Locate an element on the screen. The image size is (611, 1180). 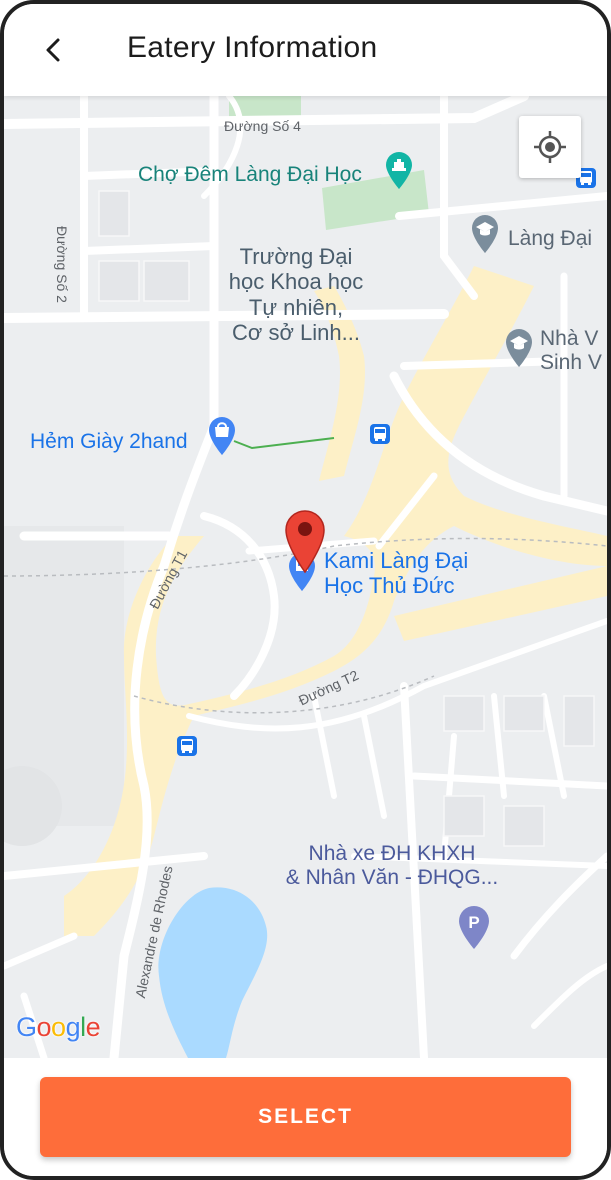
poi-kami-label: Kami Làng Đại Học Thủ Đức is located at coordinates (396, 573).